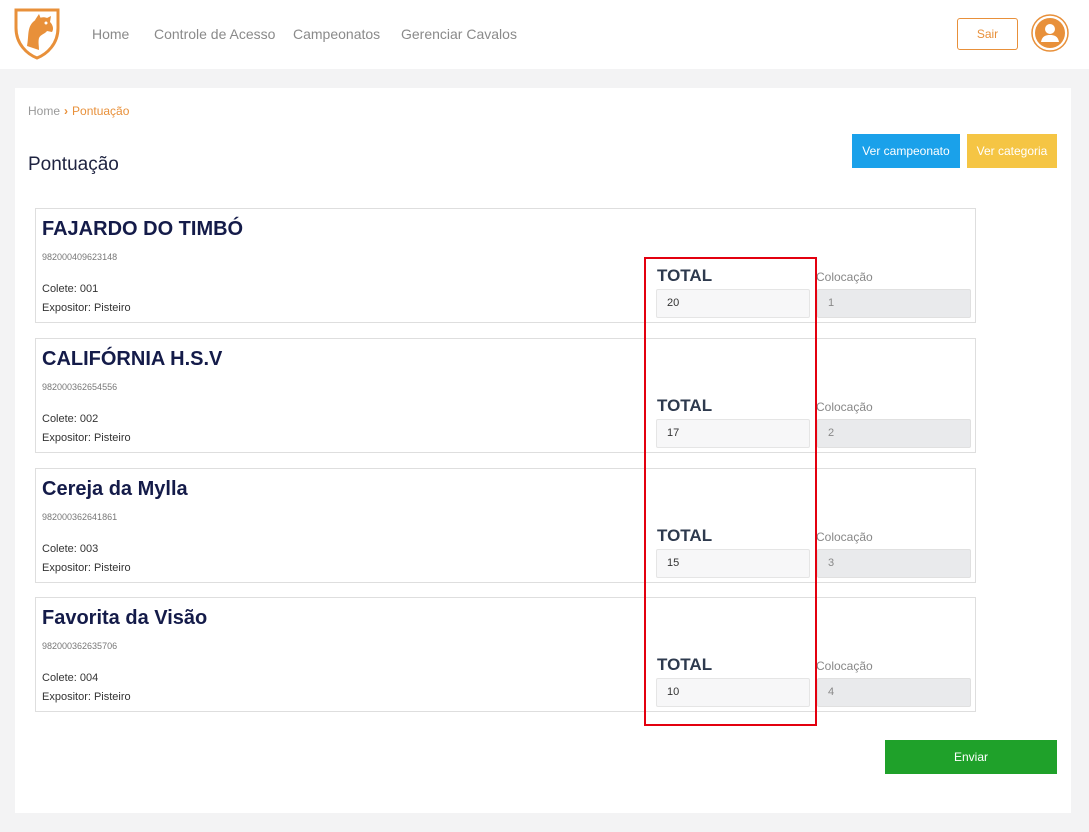 This screenshot has width=1089, height=832. What do you see at coordinates (101, 111) in the screenshot?
I see `breadcrumb-current: Pontuação` at bounding box center [101, 111].